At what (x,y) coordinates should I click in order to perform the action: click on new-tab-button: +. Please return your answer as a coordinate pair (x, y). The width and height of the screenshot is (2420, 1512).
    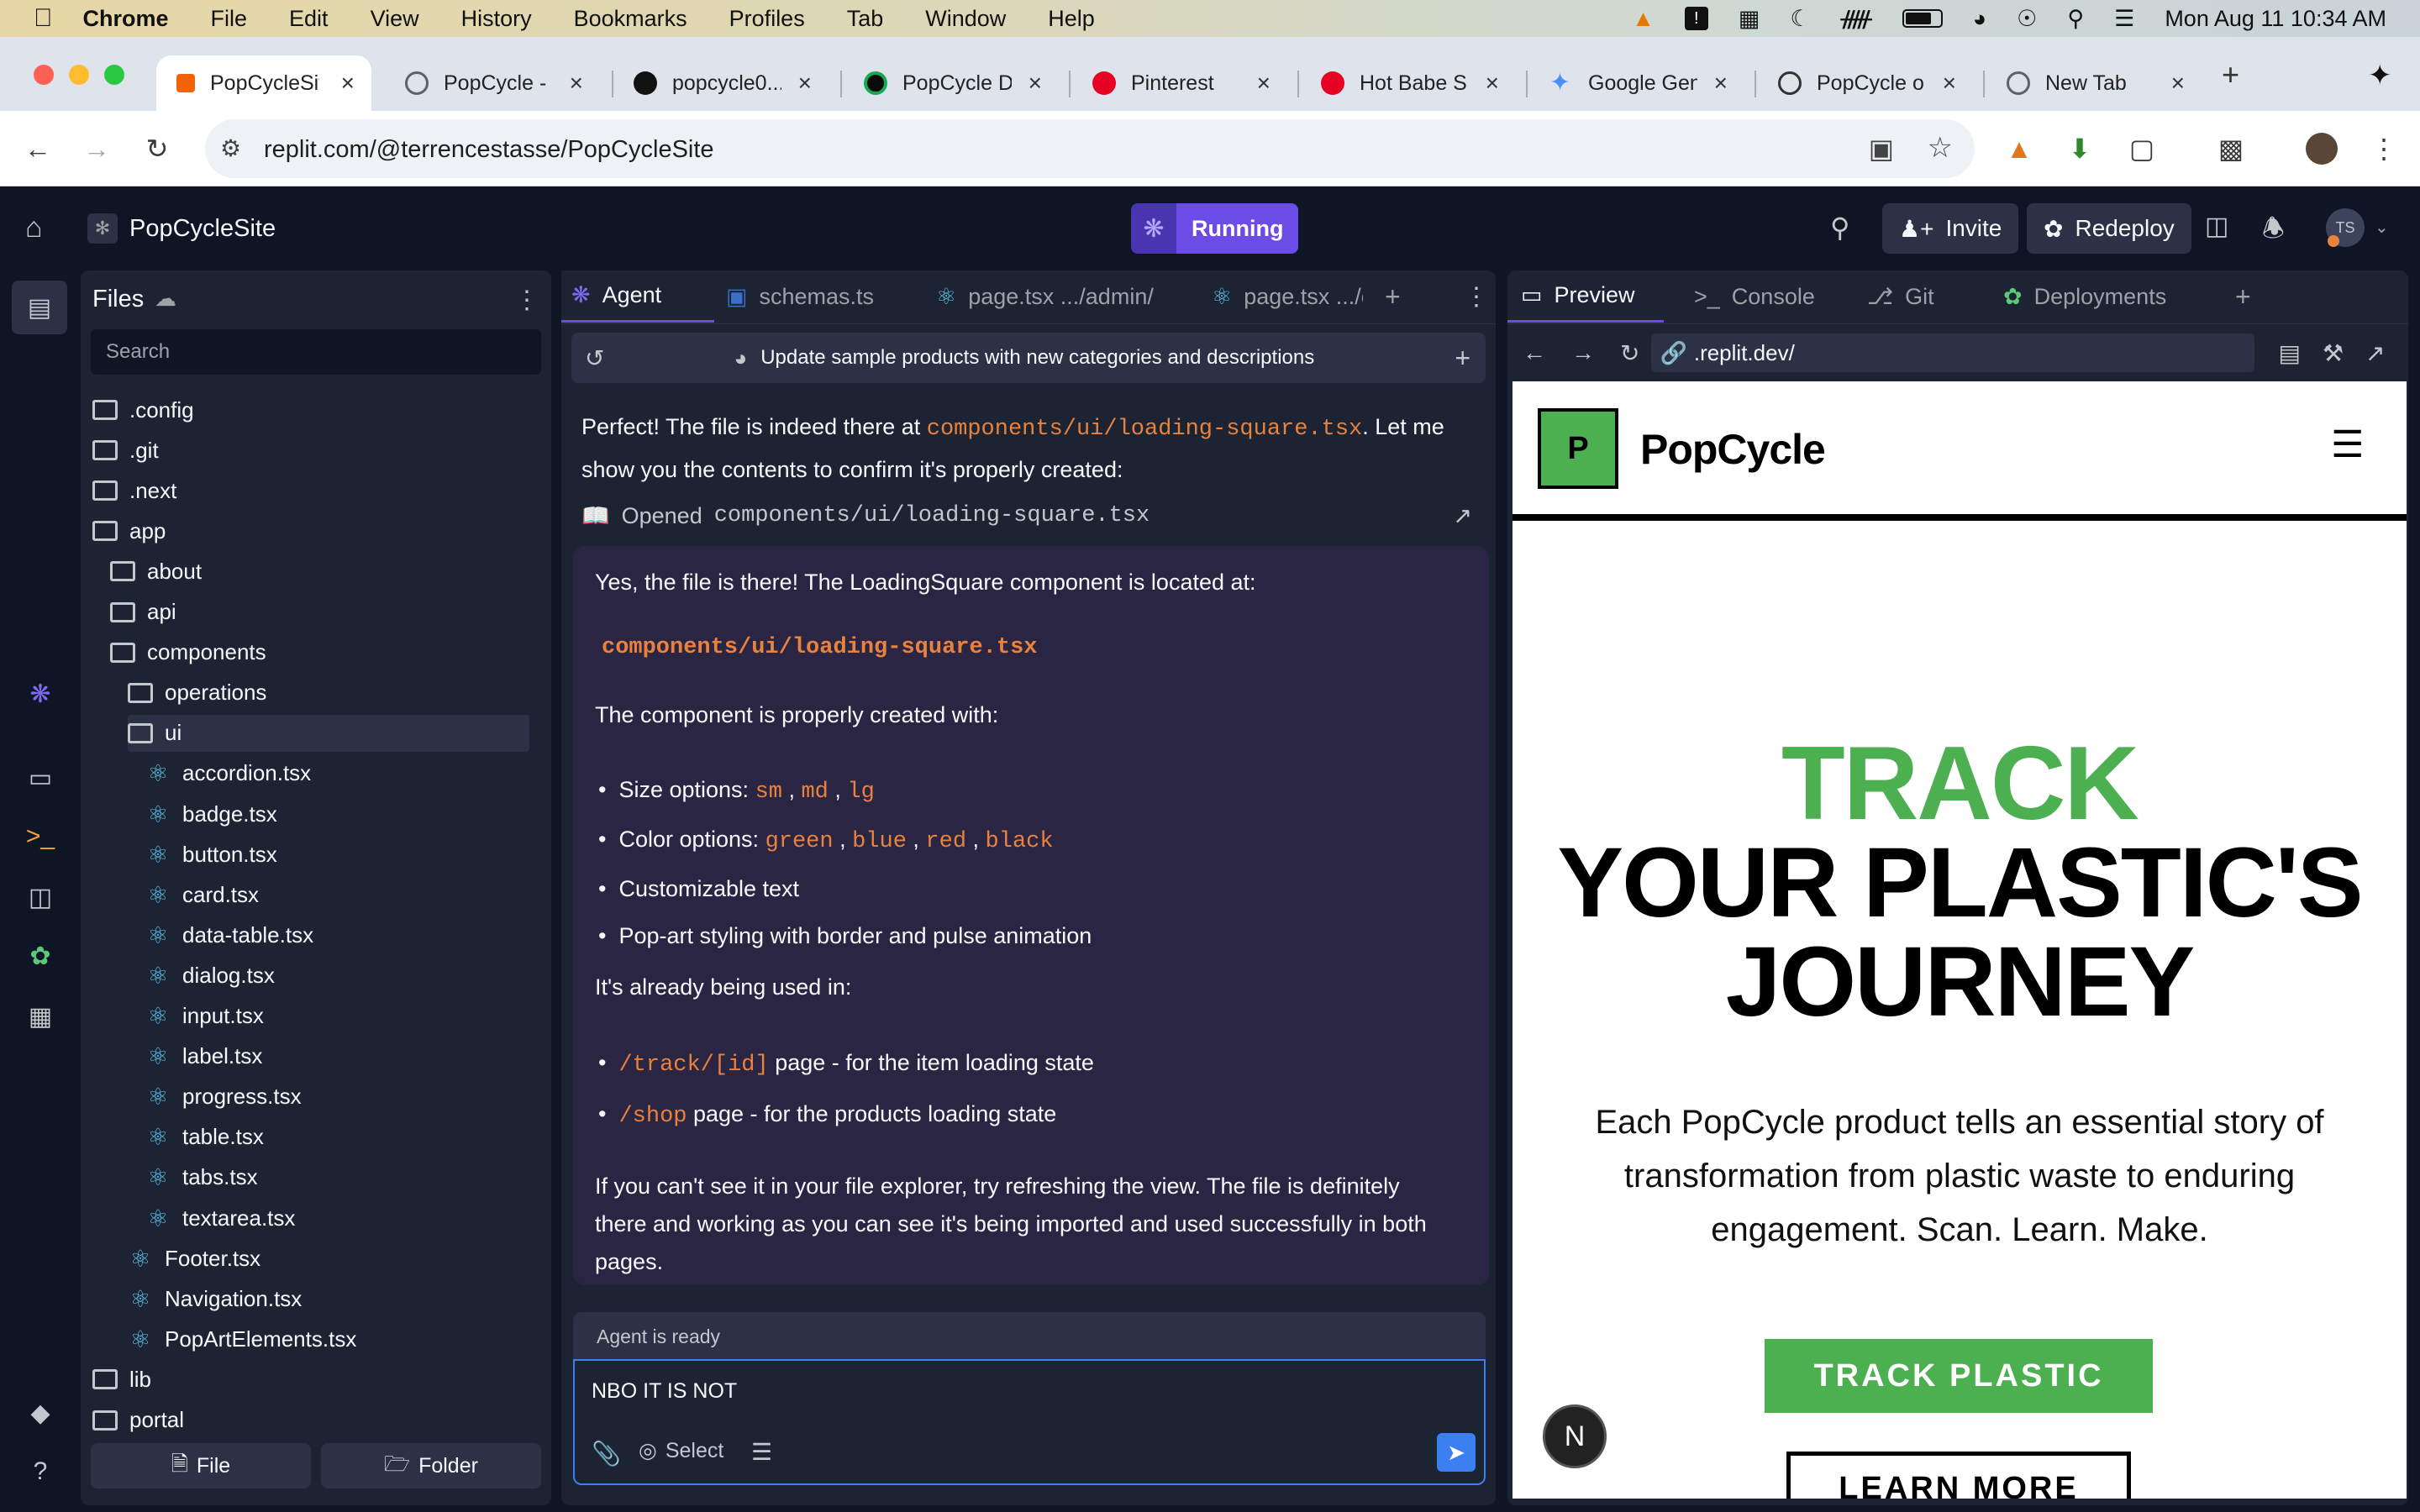
    Looking at the image, I should click on (2230, 74).